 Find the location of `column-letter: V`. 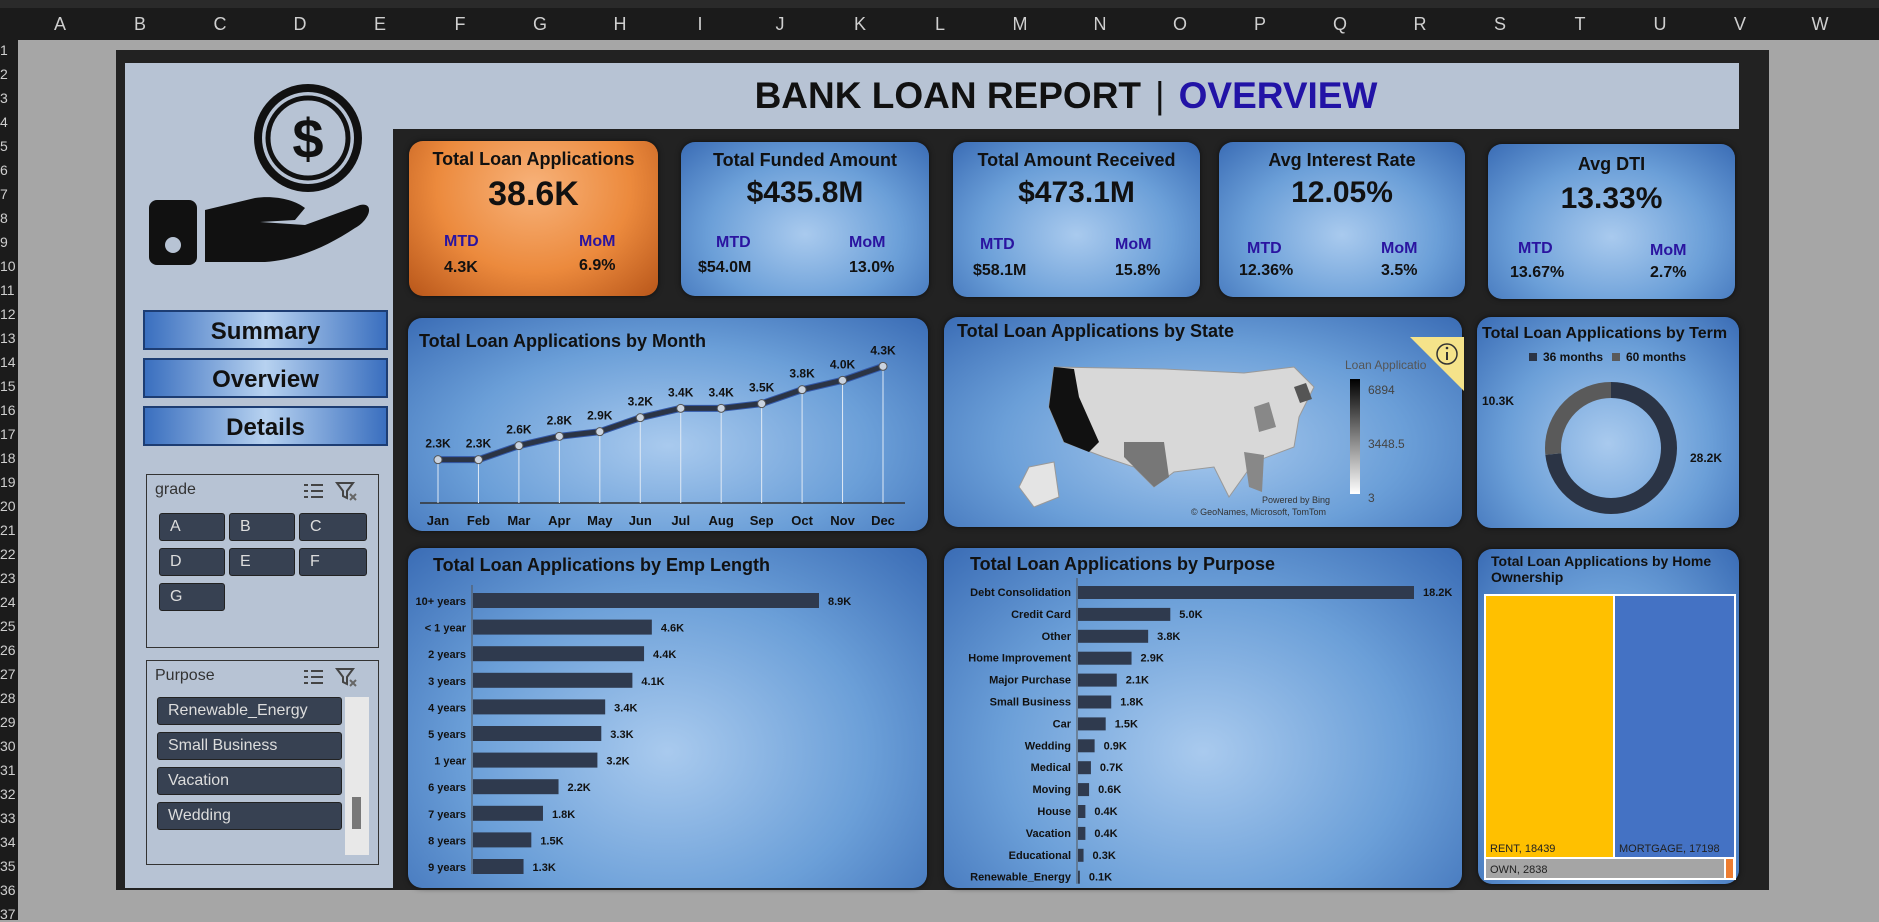

column-letter: V is located at coordinates (1740, 24).